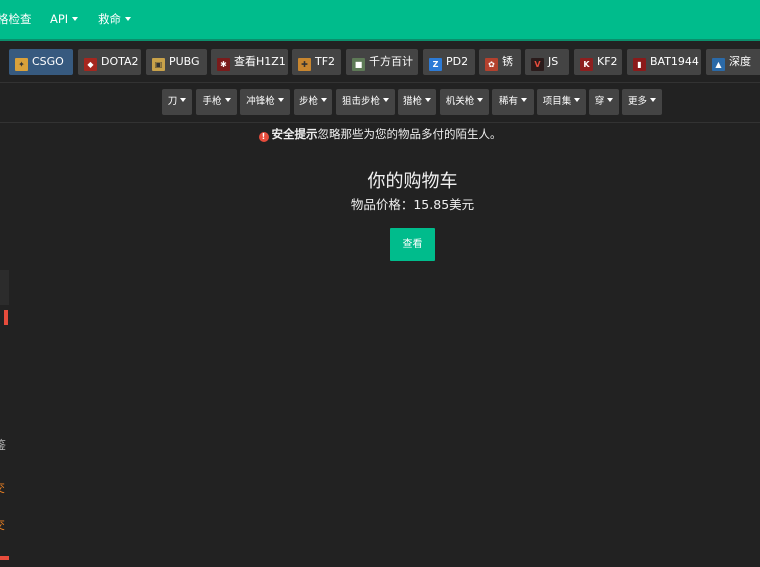 The height and width of the screenshot is (567, 760). What do you see at coordinates (500, 62) in the screenshot?
I see `game-tab-rust: ✿ 锈` at bounding box center [500, 62].